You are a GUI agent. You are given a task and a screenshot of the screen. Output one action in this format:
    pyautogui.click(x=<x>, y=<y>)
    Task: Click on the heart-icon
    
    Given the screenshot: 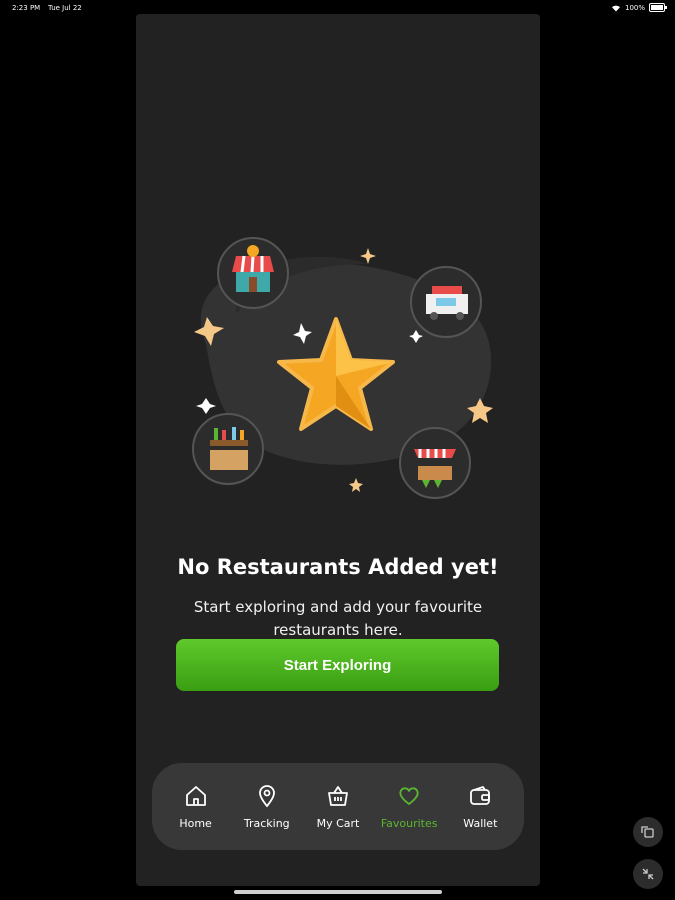 What is the action you would take?
    pyautogui.click(x=409, y=795)
    